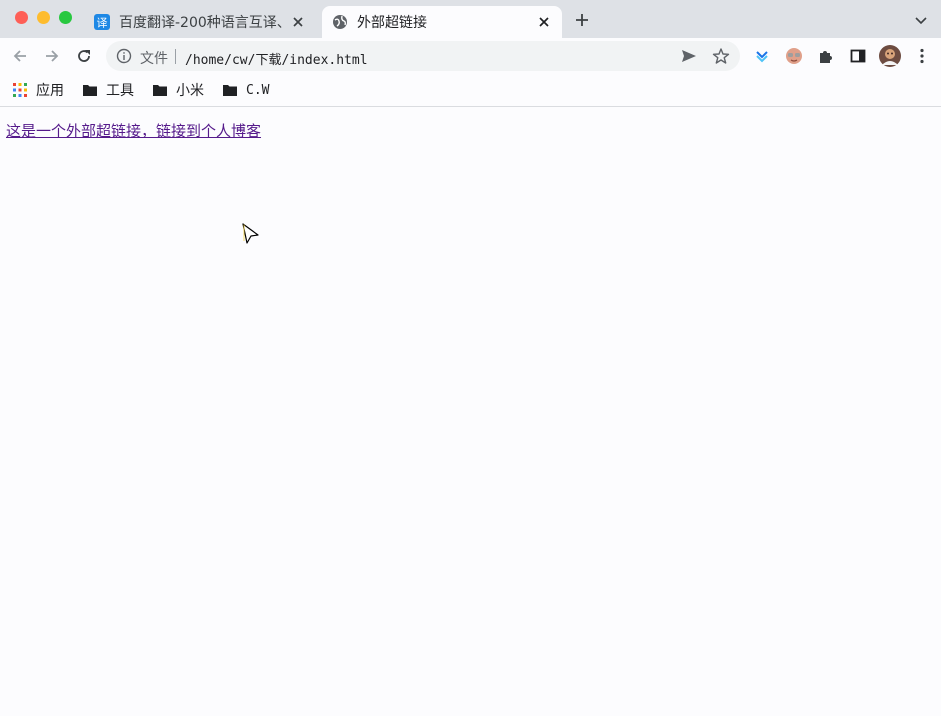 The height and width of the screenshot is (716, 941). What do you see at coordinates (50, 91) in the screenshot?
I see `bookmark-label: 应用` at bounding box center [50, 91].